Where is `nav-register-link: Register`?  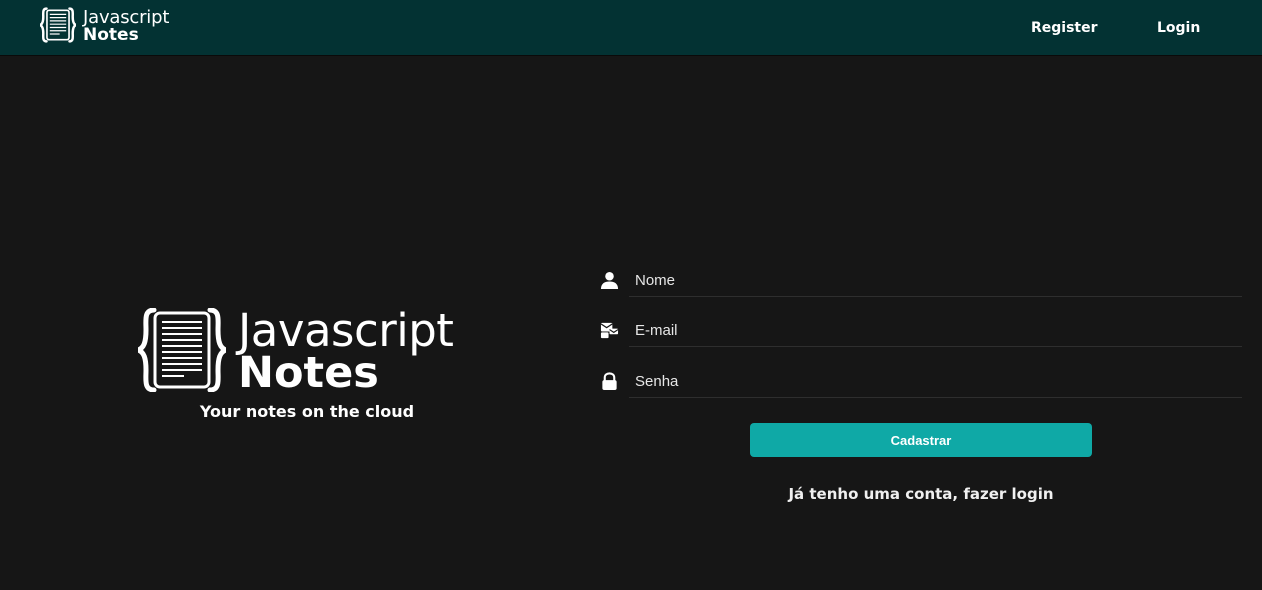 nav-register-link: Register is located at coordinates (1064, 28).